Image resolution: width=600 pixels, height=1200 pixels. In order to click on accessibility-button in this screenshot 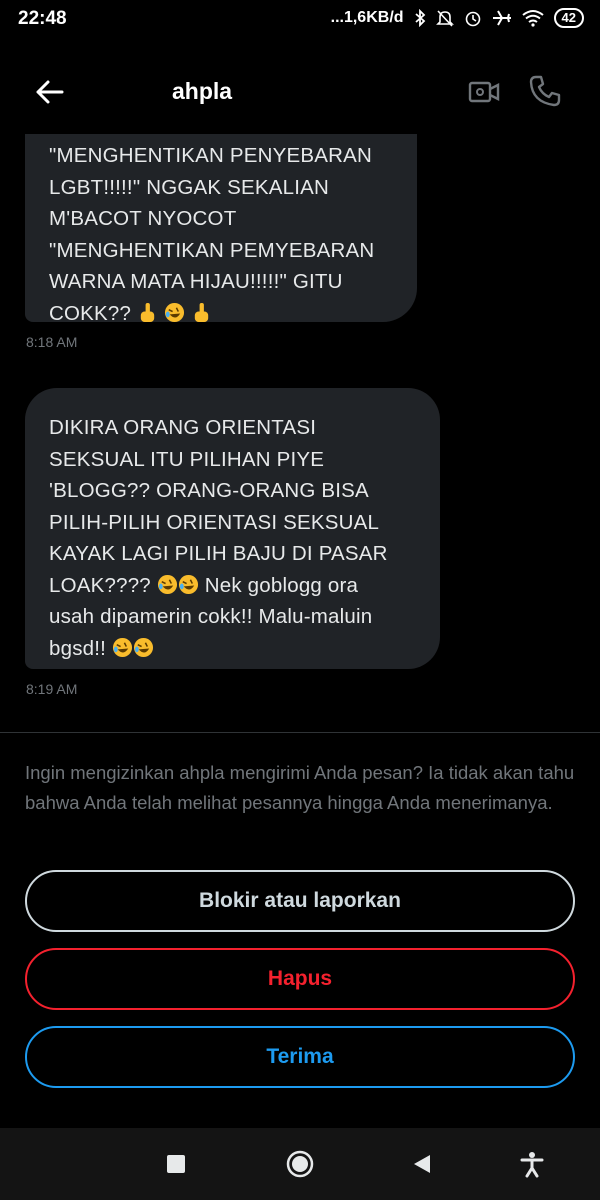, I will do `click(532, 1164)`.